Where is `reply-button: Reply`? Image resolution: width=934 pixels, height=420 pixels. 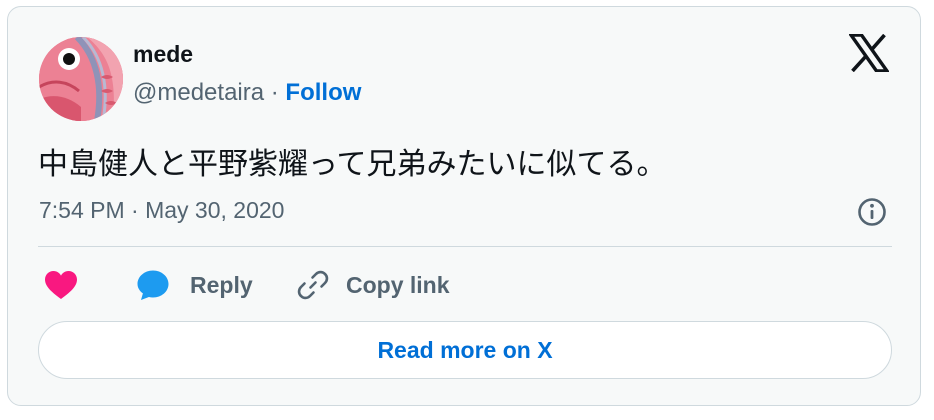
reply-button: Reply is located at coordinates (194, 285).